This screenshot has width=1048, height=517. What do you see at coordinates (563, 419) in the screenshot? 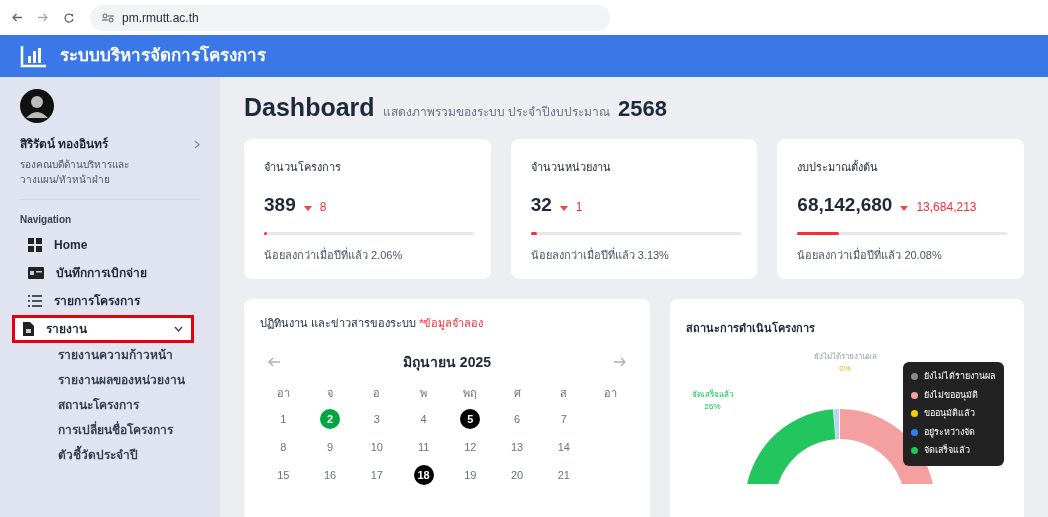
I see `calendar-day: 7` at bounding box center [563, 419].